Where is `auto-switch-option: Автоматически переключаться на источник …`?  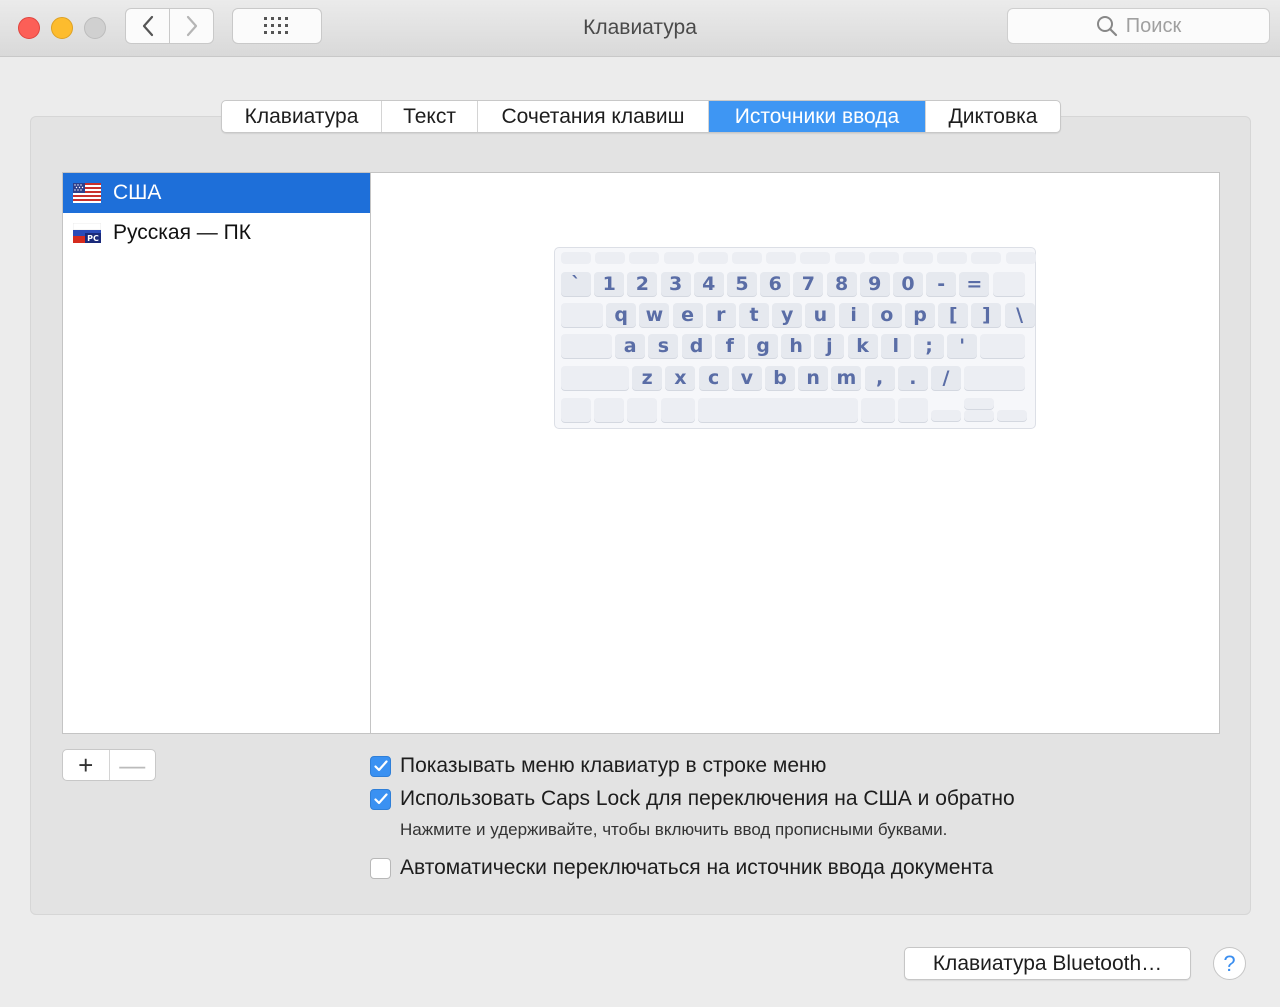
auto-switch-option: Автоматически переключаться на источник … is located at coordinates (681, 868).